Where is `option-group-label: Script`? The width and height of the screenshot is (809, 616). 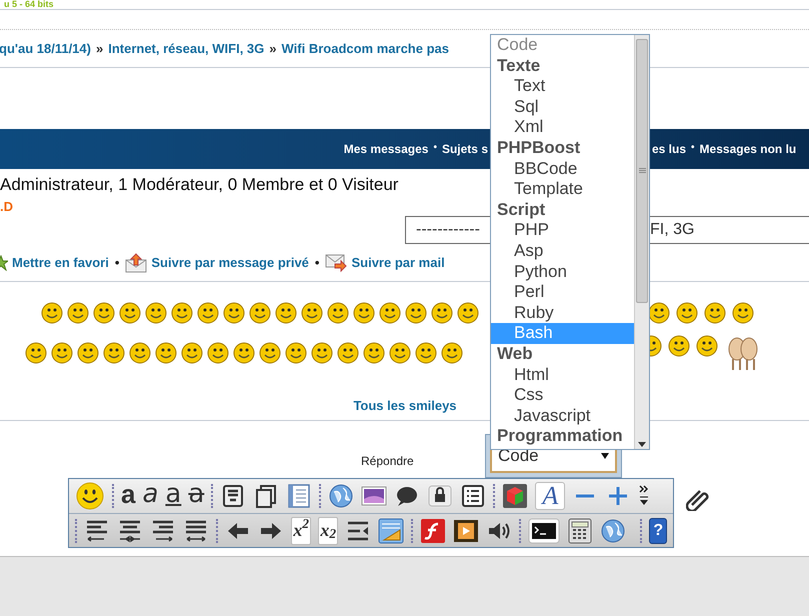
option-group-label: Script is located at coordinates (521, 210).